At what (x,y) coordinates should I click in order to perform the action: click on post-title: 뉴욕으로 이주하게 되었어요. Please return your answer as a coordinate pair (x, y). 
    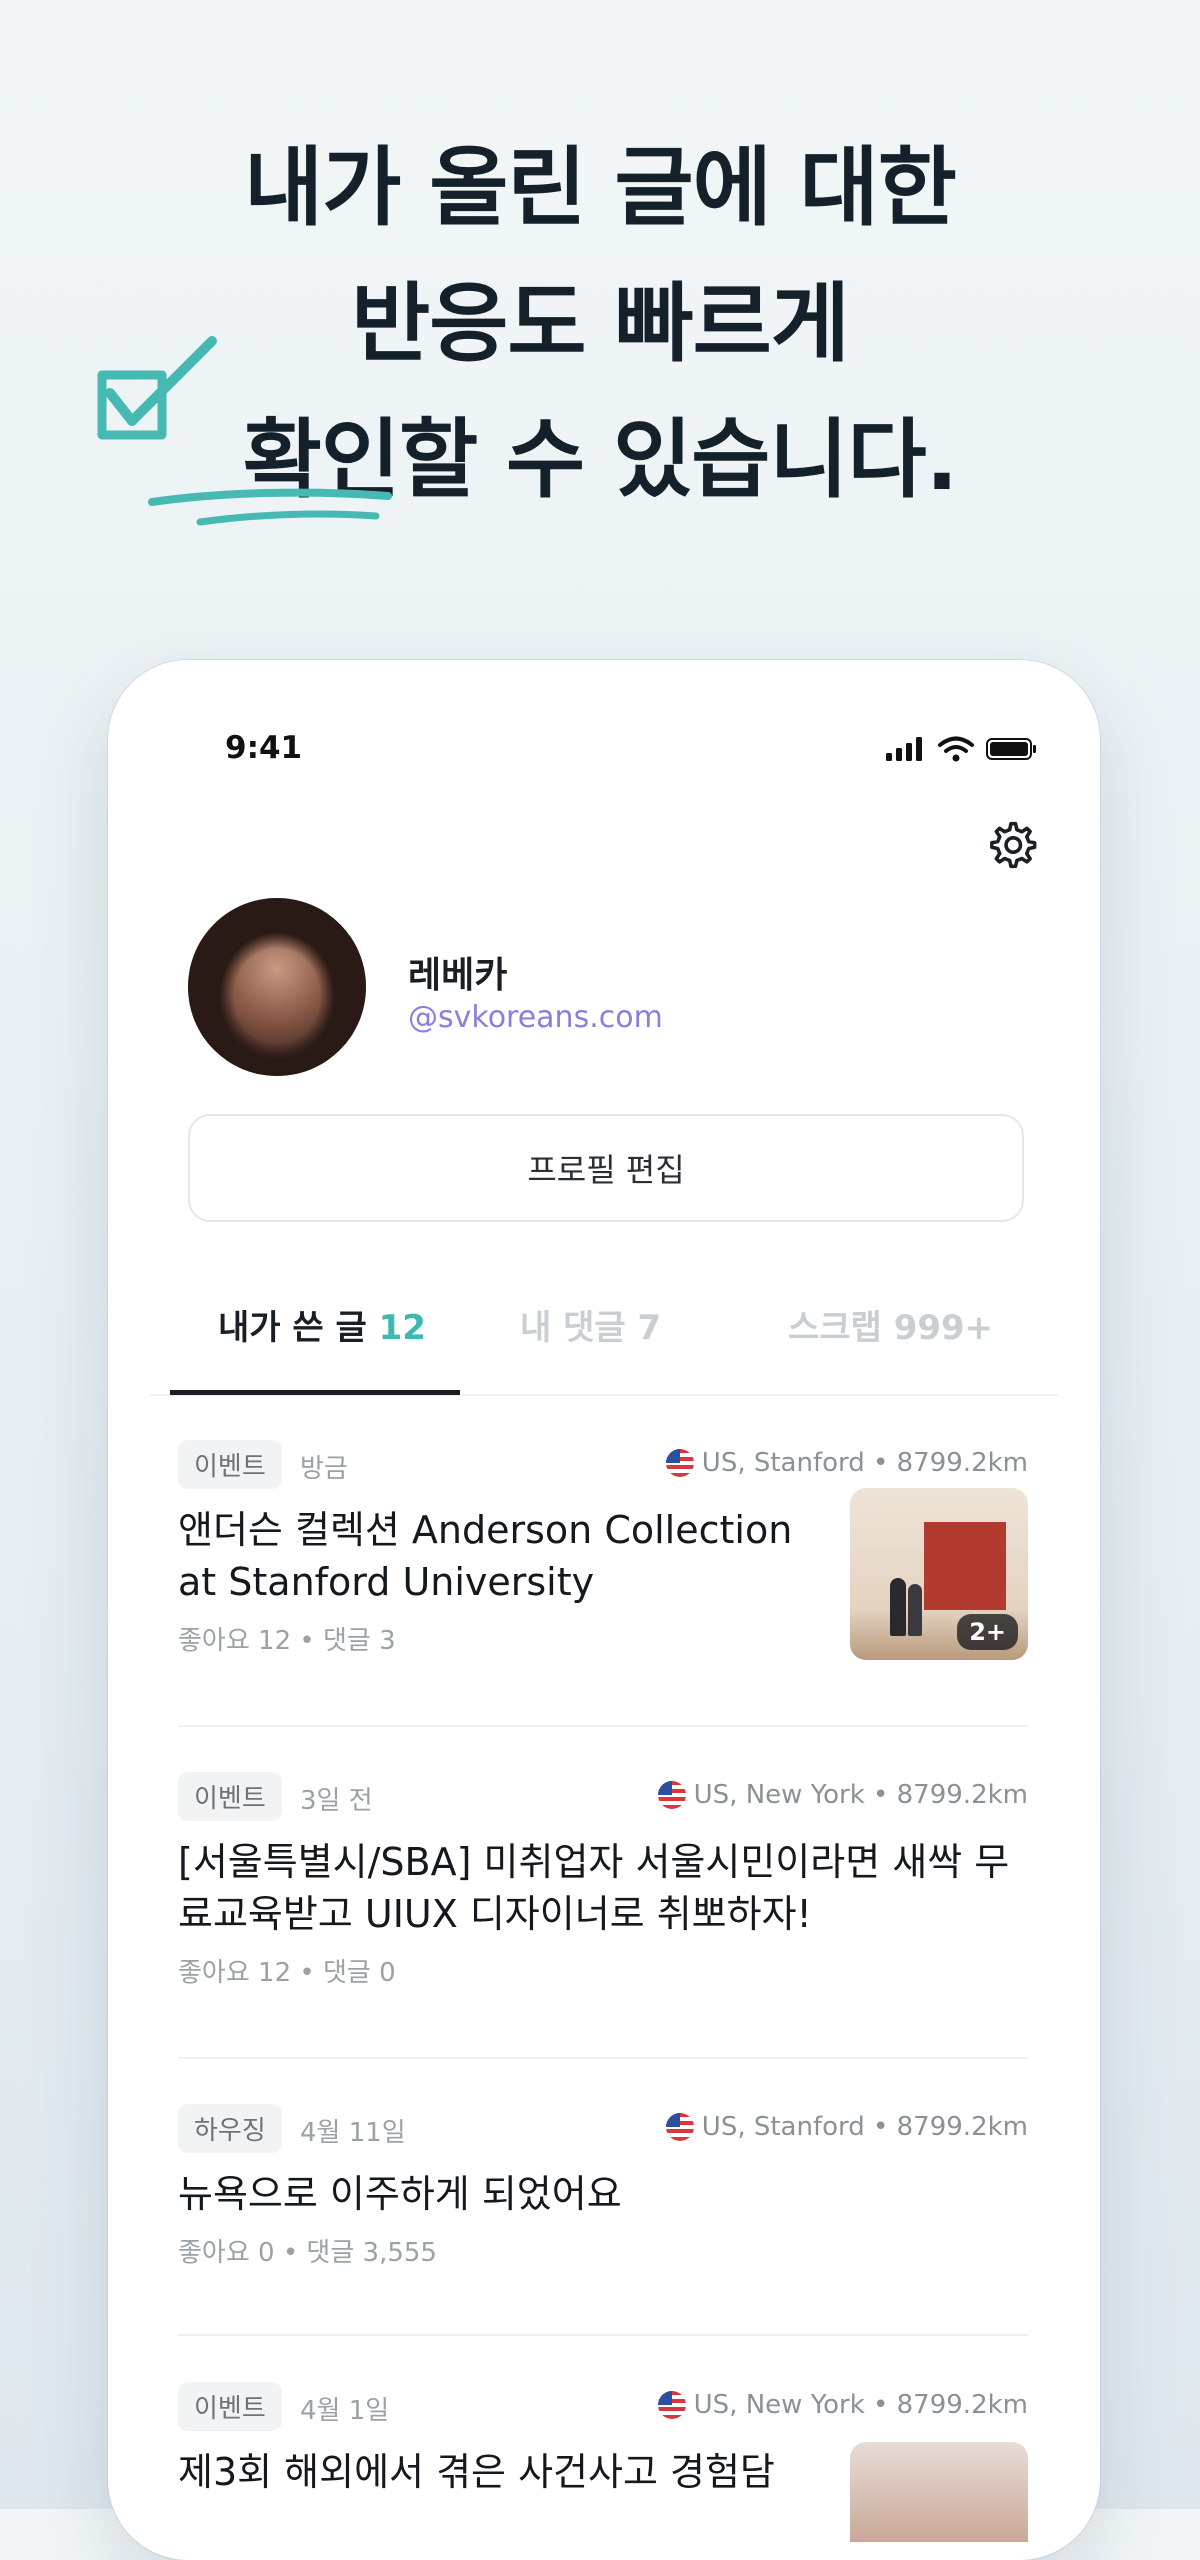
    Looking at the image, I should click on (400, 2194).